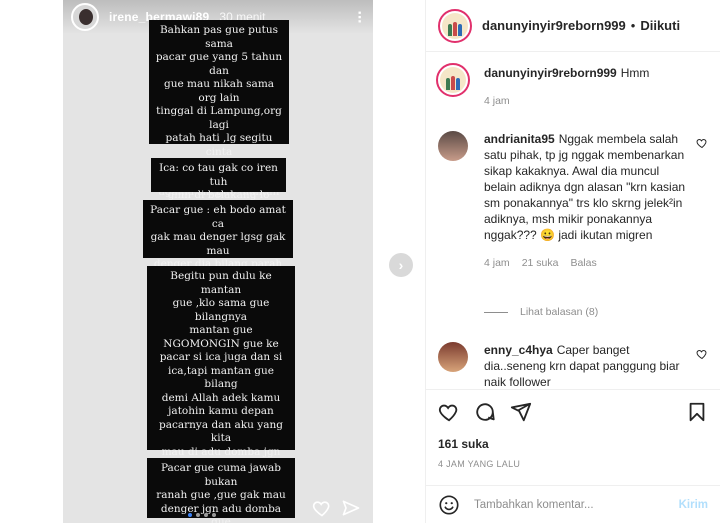 The image size is (720, 523). I want to click on send-icon, so click(351, 508).